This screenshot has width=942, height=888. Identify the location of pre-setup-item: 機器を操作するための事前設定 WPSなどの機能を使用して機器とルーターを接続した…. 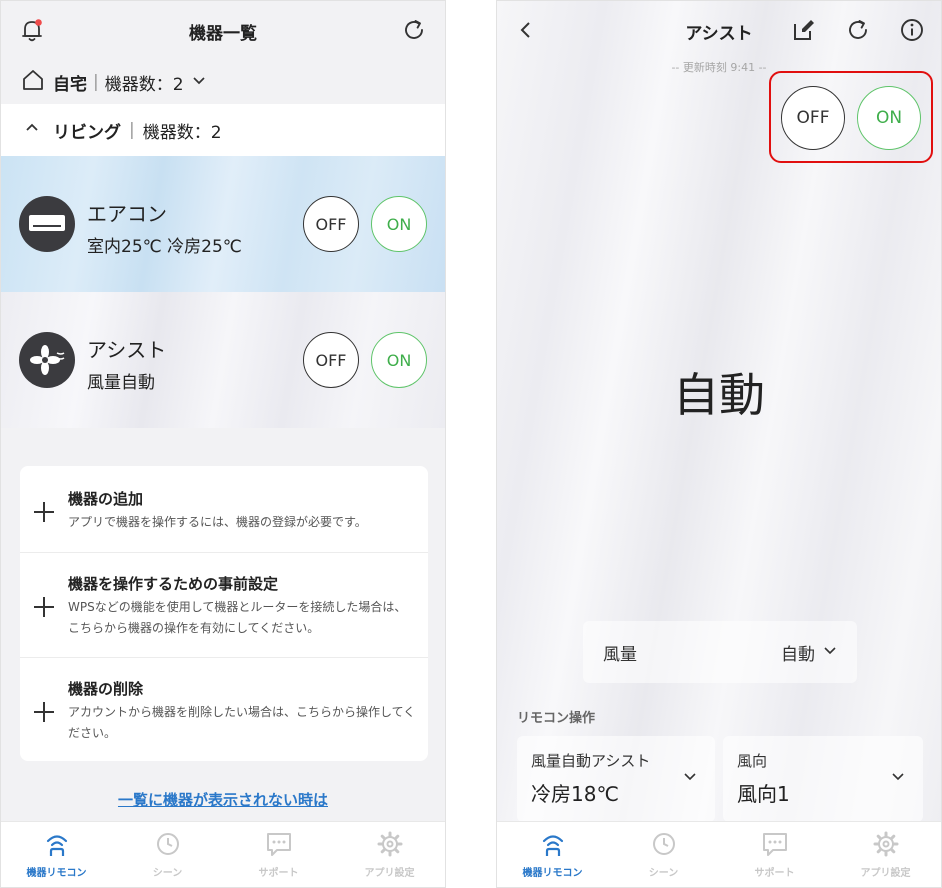
(224, 605).